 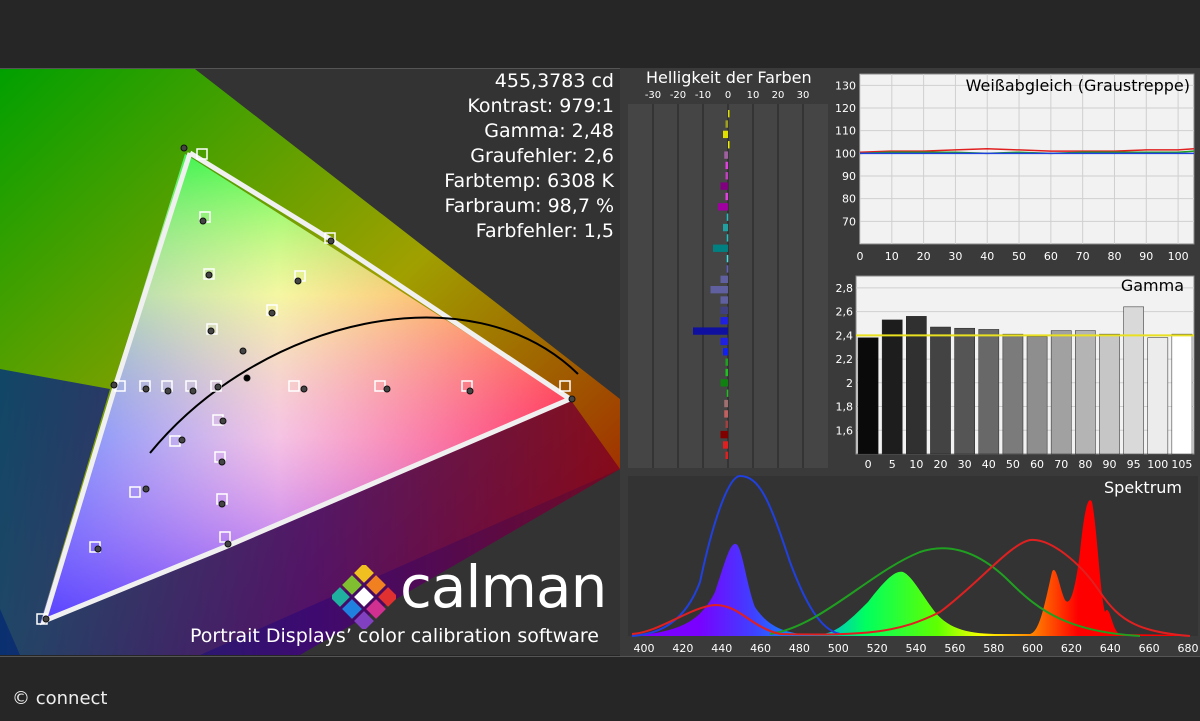 What do you see at coordinates (542, 156) in the screenshot?
I see `gray-error-value: Graufehler: 2,6` at bounding box center [542, 156].